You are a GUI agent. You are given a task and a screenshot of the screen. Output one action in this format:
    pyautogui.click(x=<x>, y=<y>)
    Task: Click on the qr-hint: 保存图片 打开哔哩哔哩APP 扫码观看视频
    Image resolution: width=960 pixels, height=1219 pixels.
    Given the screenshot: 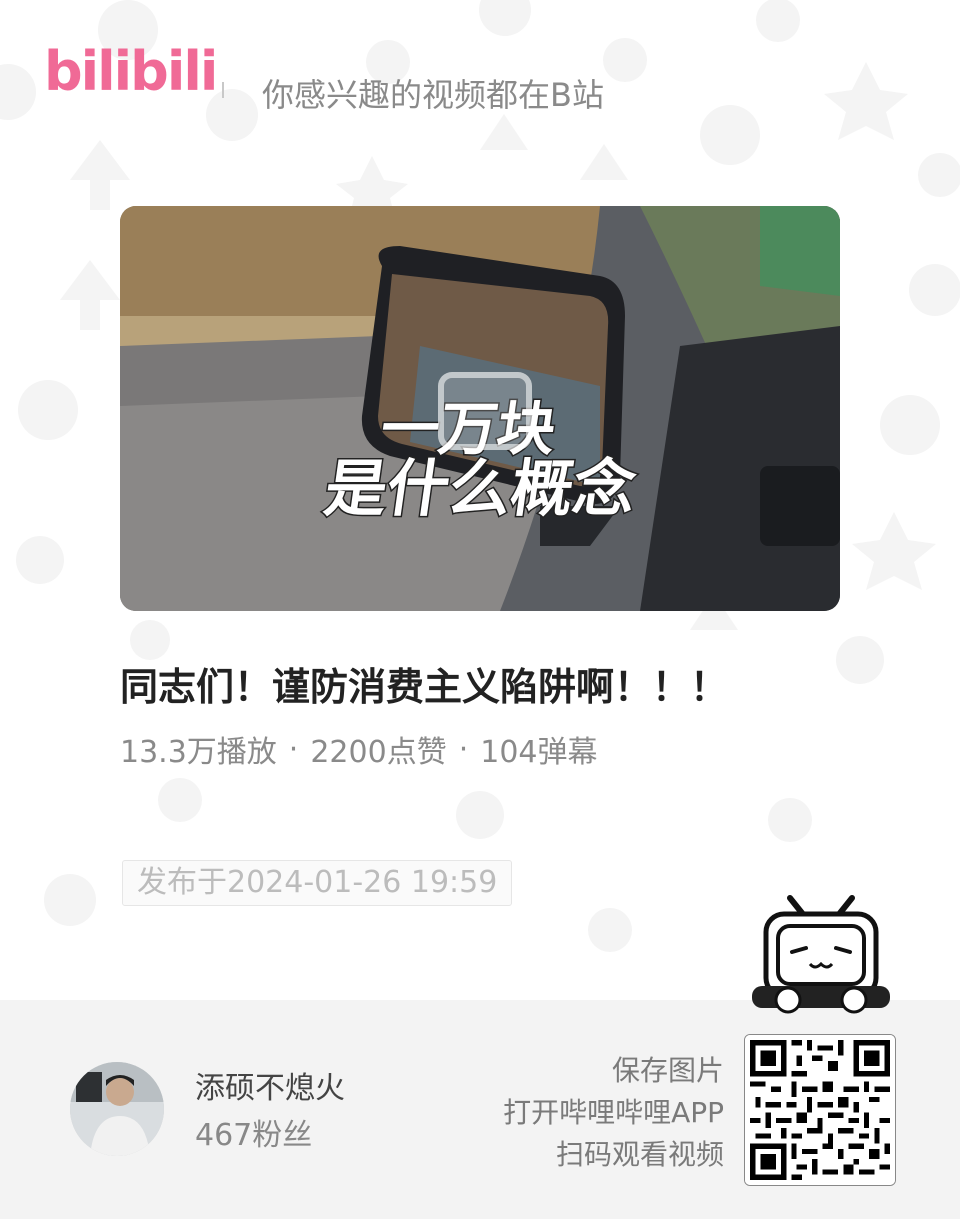 What is the action you would take?
    pyautogui.click(x=613, y=1113)
    